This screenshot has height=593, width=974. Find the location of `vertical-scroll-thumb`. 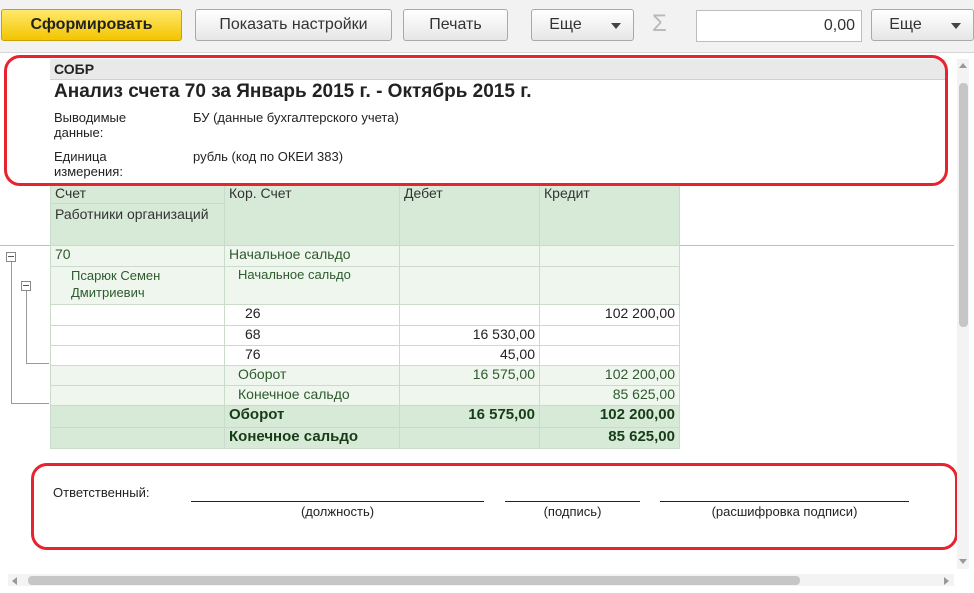

vertical-scroll-thumb is located at coordinates (963, 205).